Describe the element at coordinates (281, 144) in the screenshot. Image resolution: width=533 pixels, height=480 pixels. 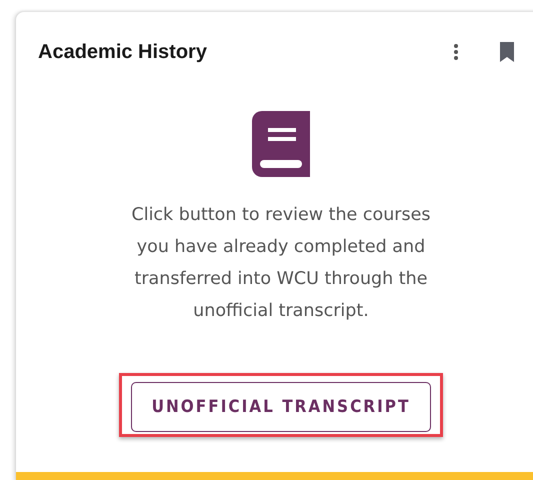
I see `book-icon` at that location.